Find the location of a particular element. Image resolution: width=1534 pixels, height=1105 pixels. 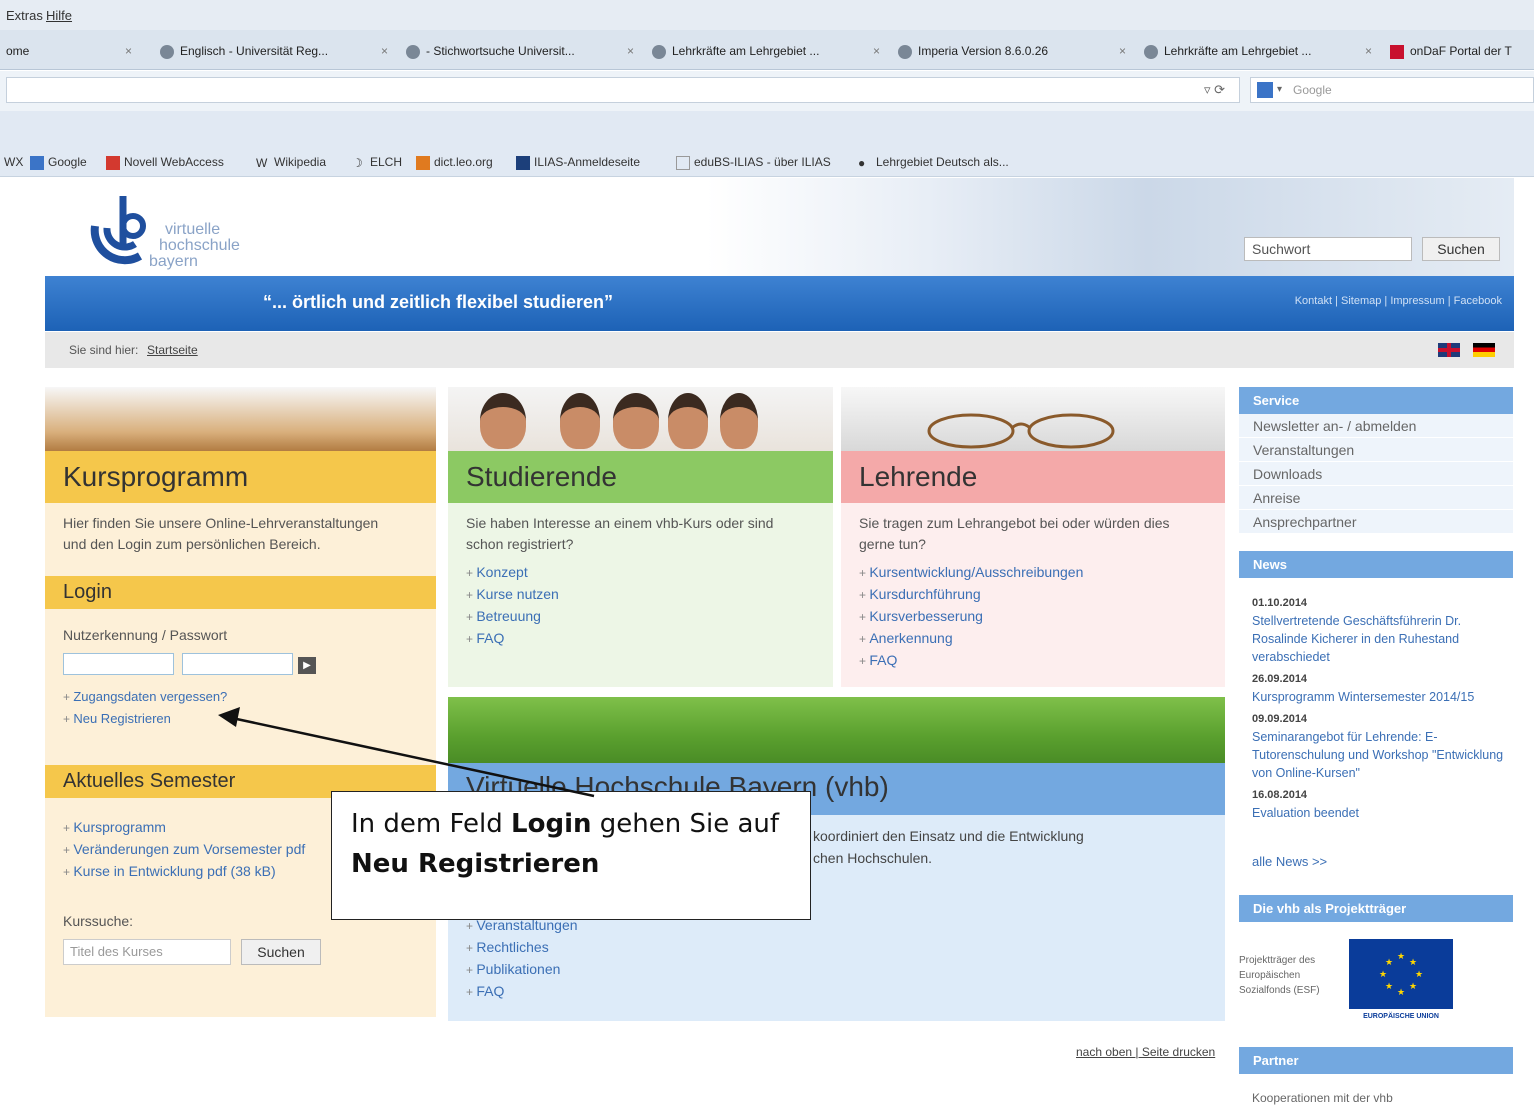

username-input is located at coordinates (118, 664).